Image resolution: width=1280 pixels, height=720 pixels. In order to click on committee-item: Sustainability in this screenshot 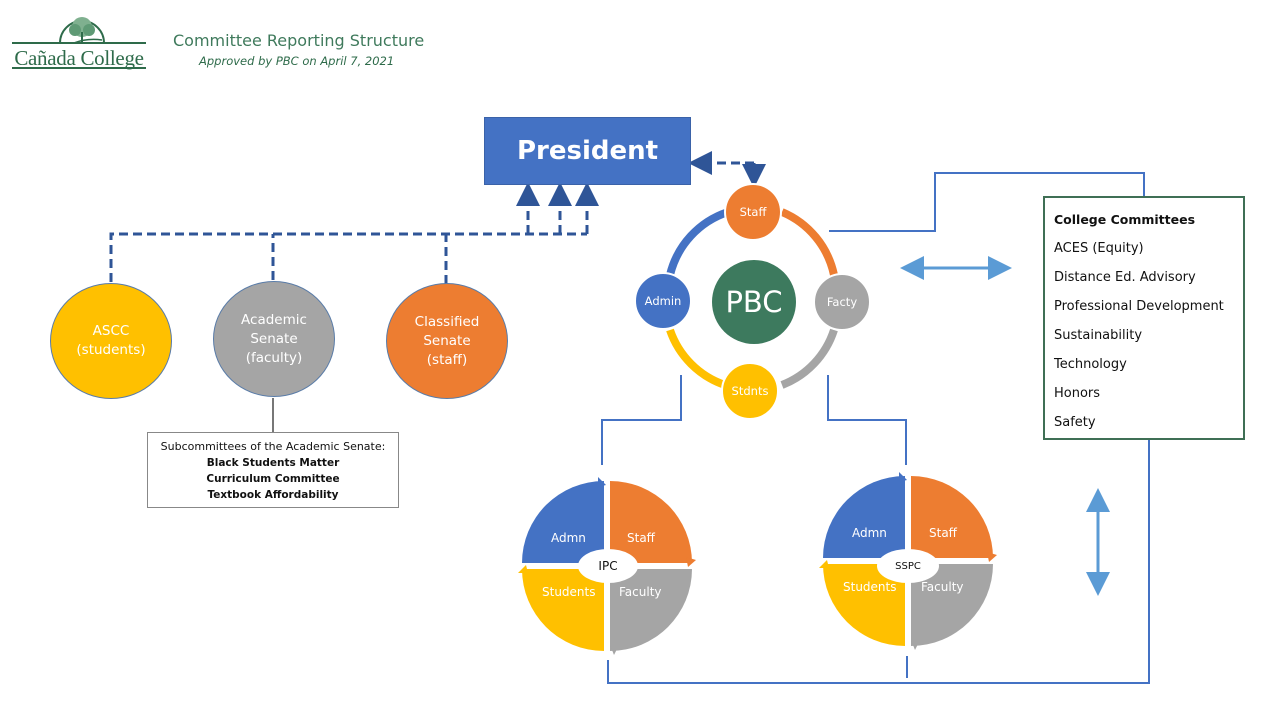, I will do `click(1098, 335)`.